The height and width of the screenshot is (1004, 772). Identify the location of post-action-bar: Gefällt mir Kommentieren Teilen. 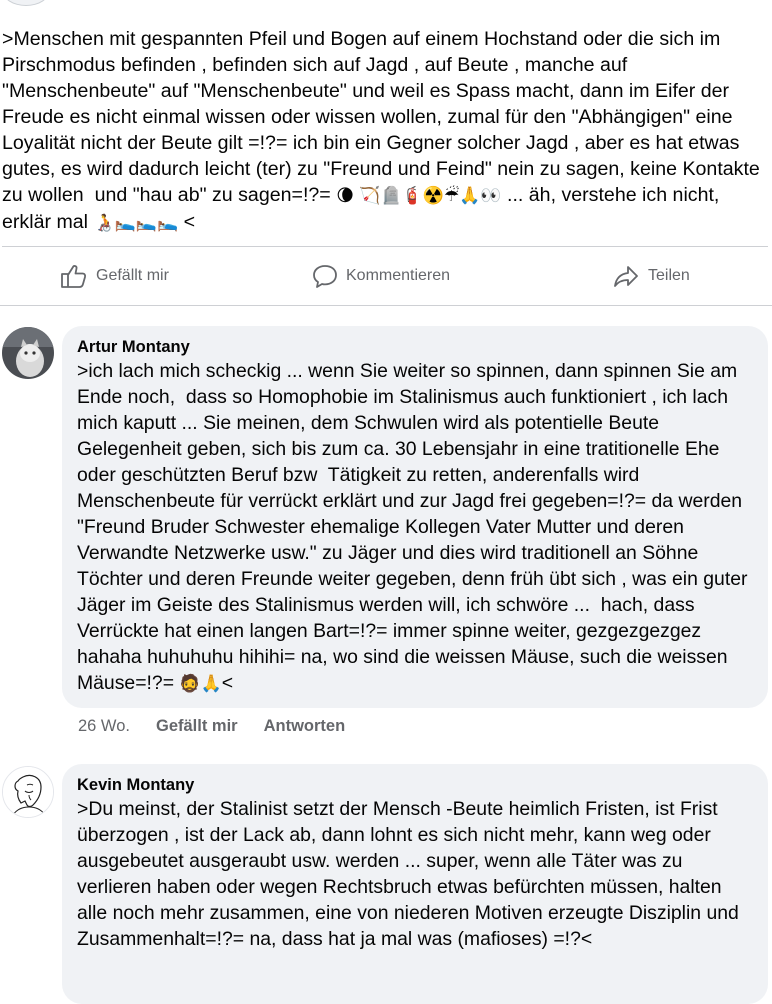
(386, 276).